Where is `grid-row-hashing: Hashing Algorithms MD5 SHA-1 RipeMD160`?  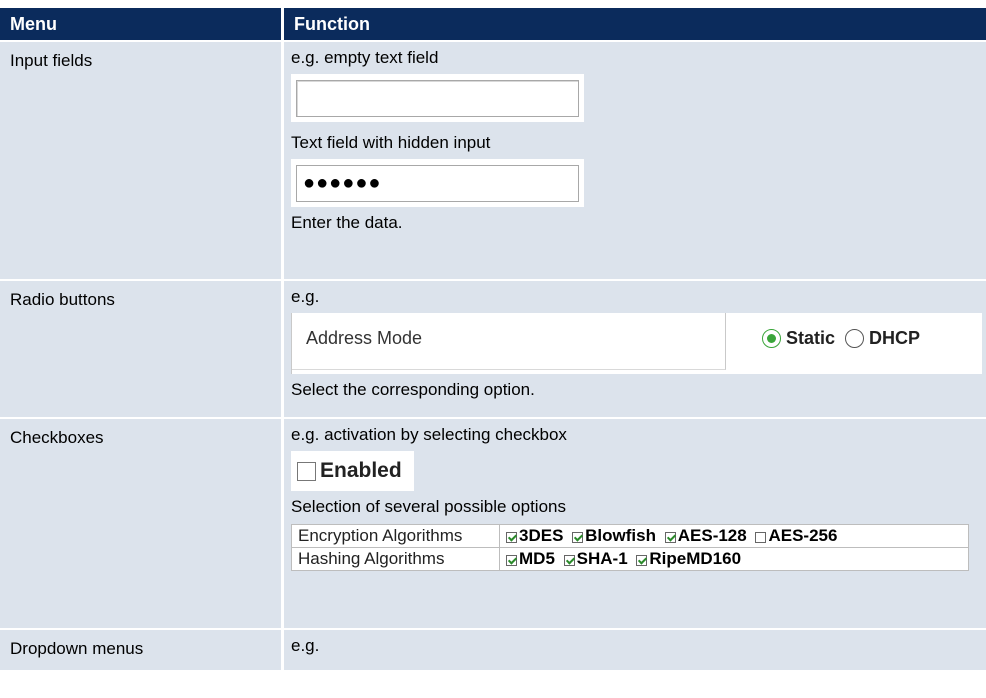 grid-row-hashing: Hashing Algorithms MD5 SHA-1 RipeMD160 is located at coordinates (630, 559).